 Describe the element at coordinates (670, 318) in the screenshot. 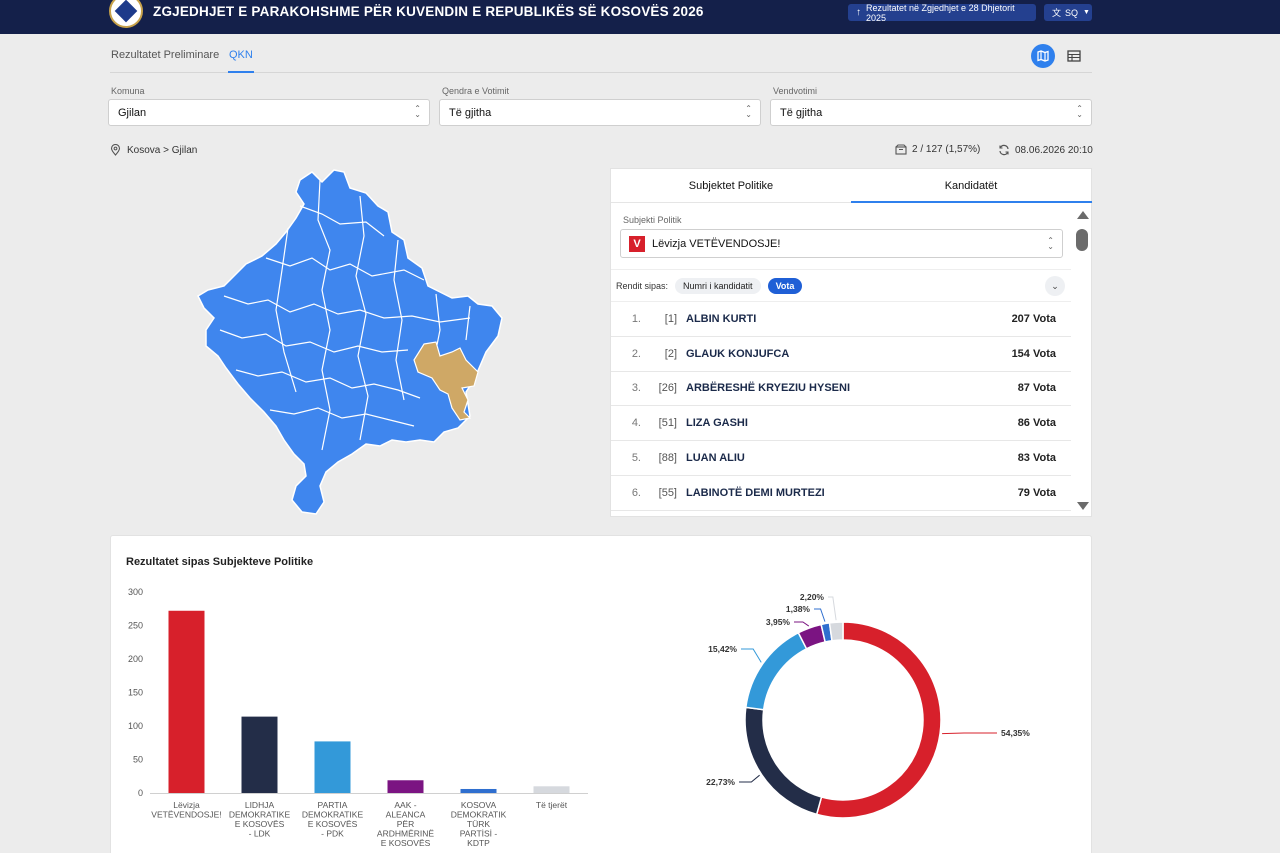

I see `candidate-number: [1]` at that location.